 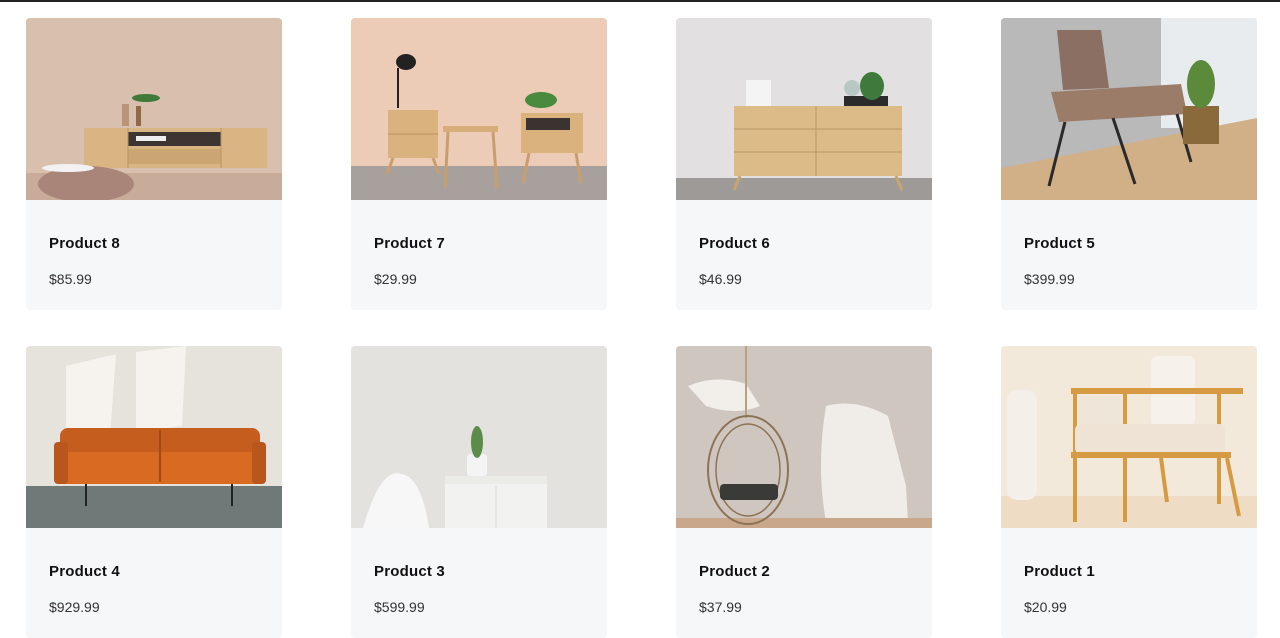 What do you see at coordinates (1059, 243) in the screenshot?
I see `product-name: Product 5` at bounding box center [1059, 243].